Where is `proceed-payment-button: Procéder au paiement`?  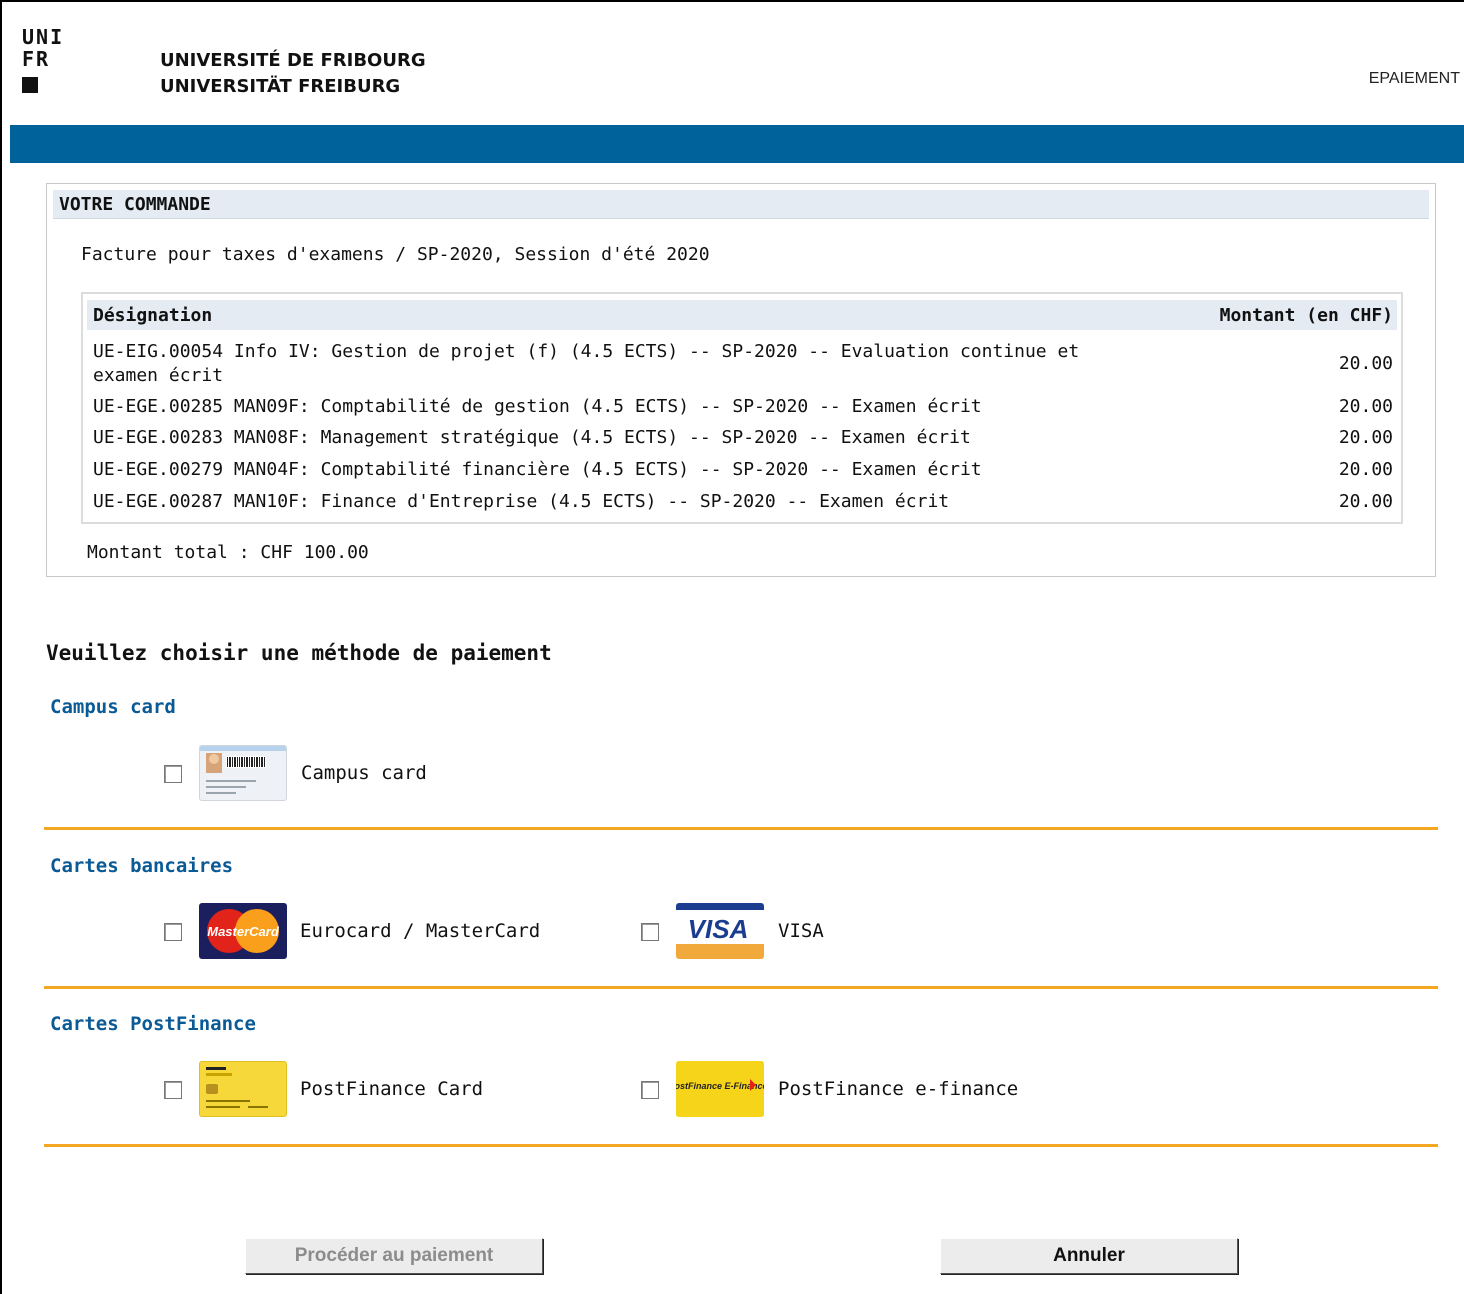 proceed-payment-button: Procéder au paiement is located at coordinates (394, 1256).